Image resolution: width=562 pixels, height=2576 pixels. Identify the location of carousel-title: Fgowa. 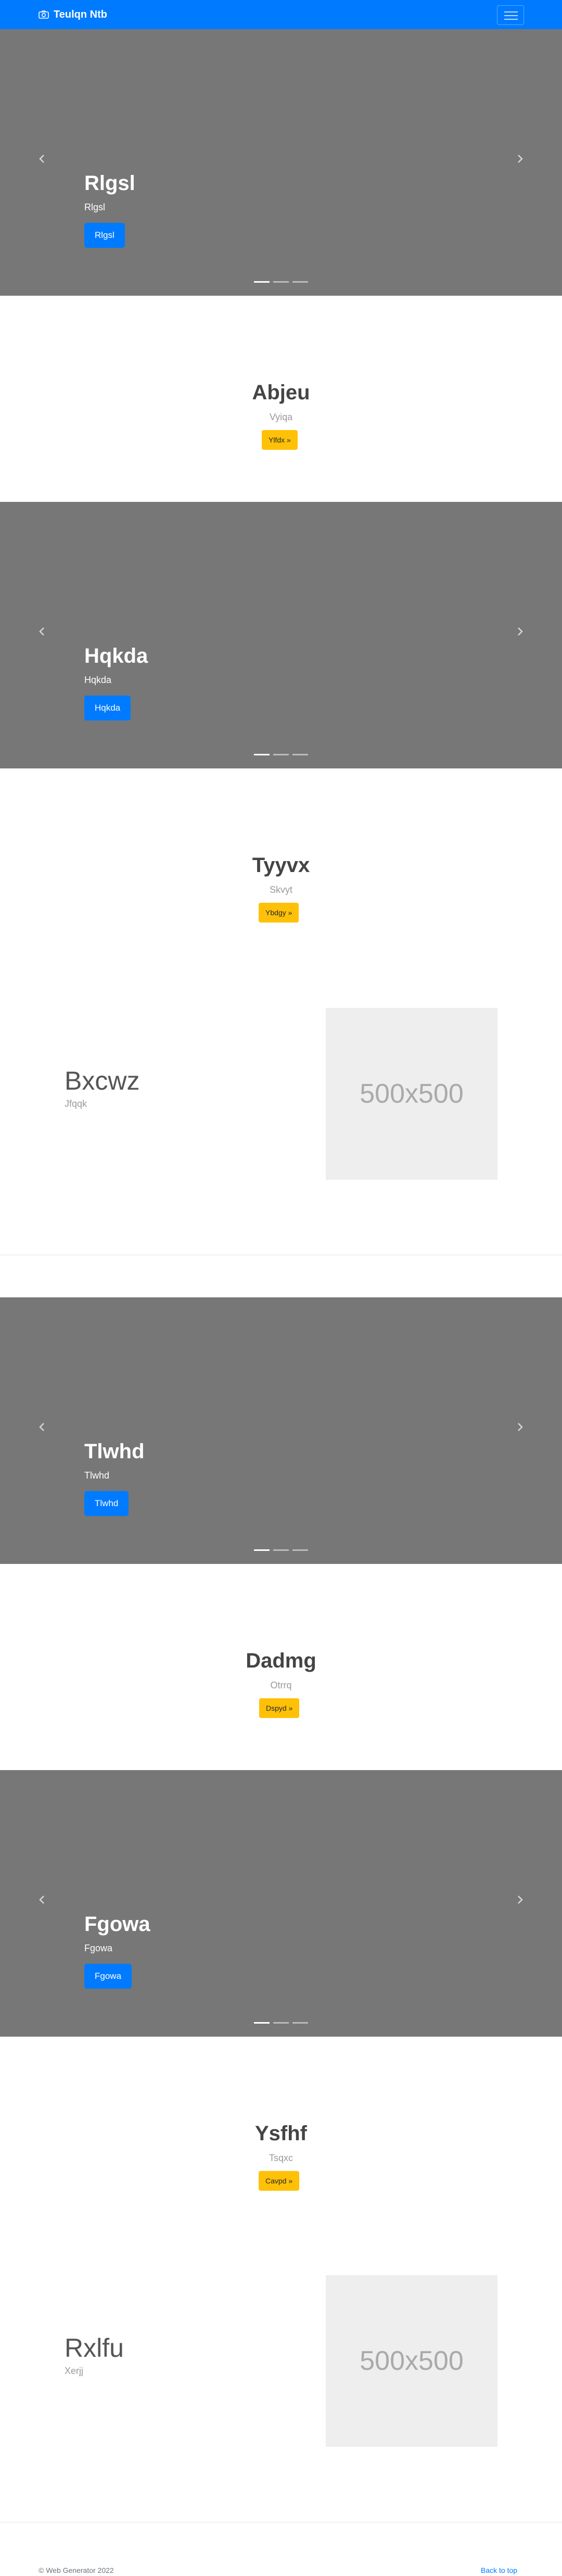
(117, 1924).